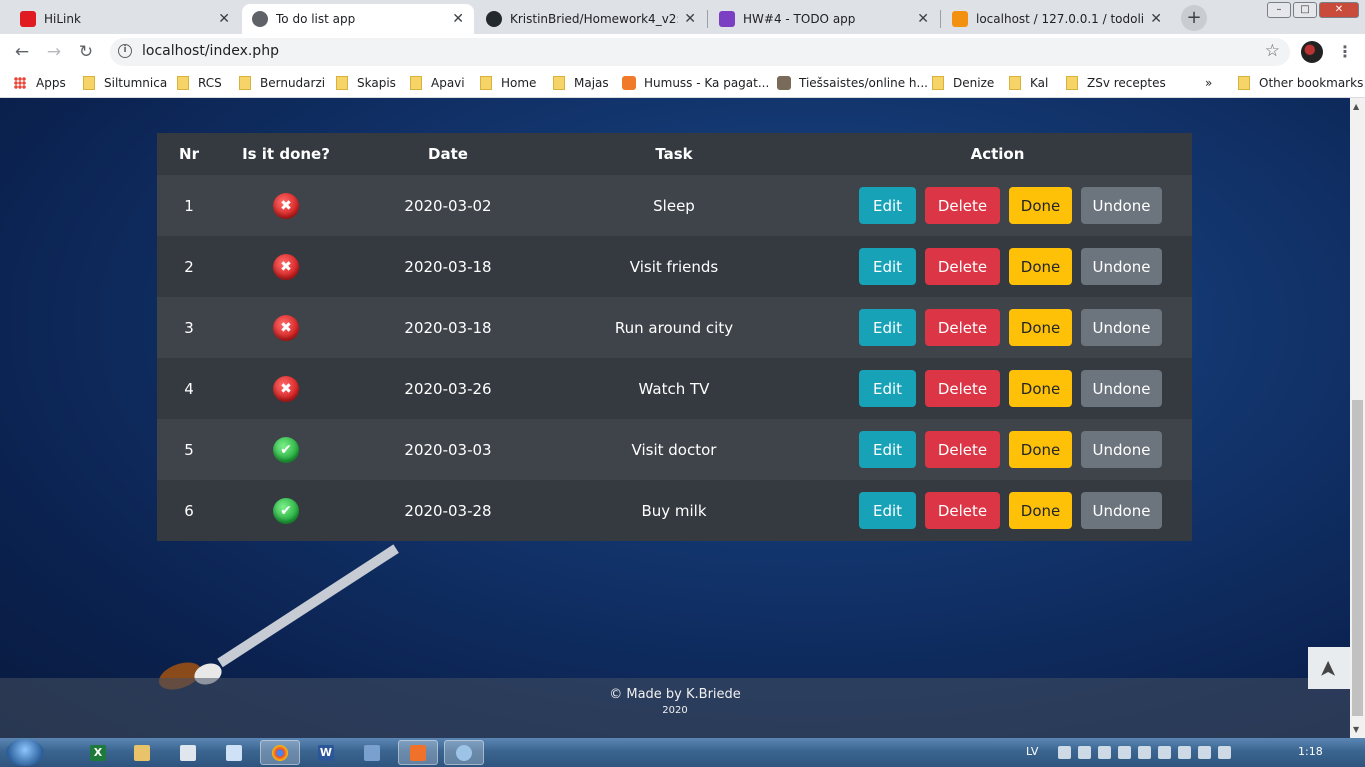 The width and height of the screenshot is (1365, 767). I want to click on minimize-button: –, so click(1279, 10).